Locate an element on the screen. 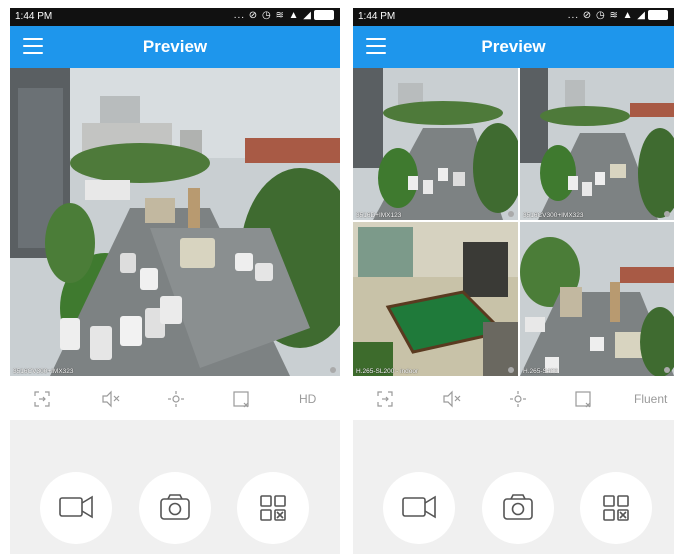 The width and height of the screenshot is (674, 554). preview-toolbar: Fluent is located at coordinates (513, 398).